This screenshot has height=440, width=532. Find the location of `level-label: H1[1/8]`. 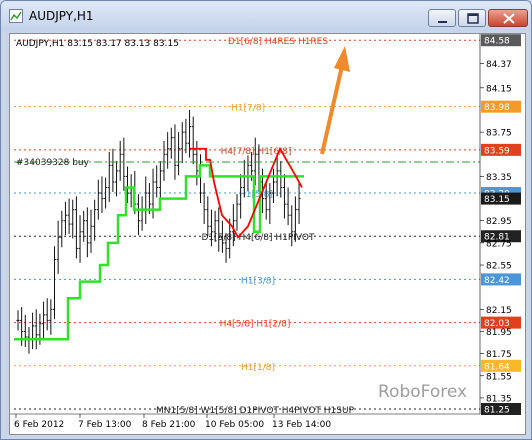

level-label: H1[1/8] is located at coordinates (258, 368).